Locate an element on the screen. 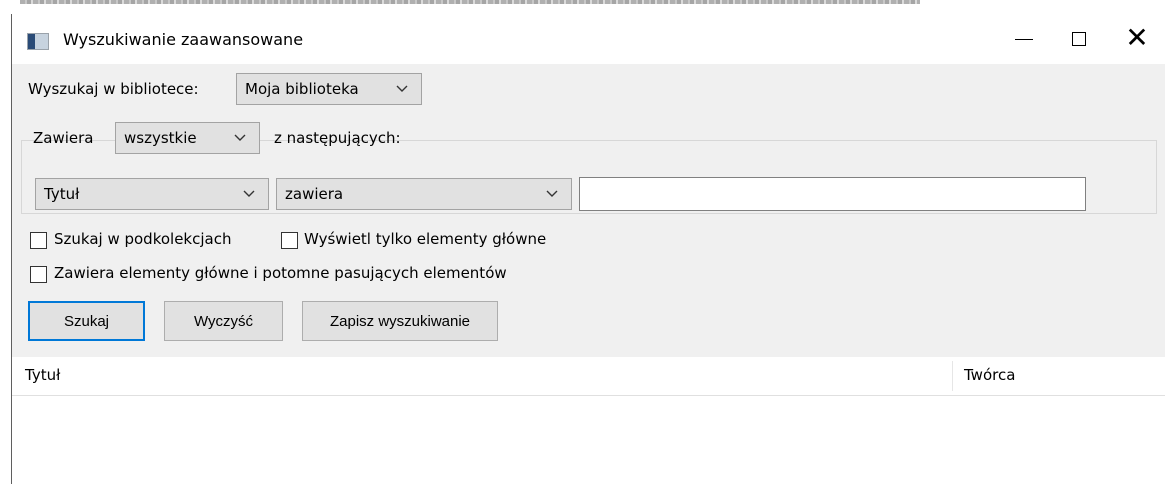  background-window-strip is located at coordinates (582, 7).